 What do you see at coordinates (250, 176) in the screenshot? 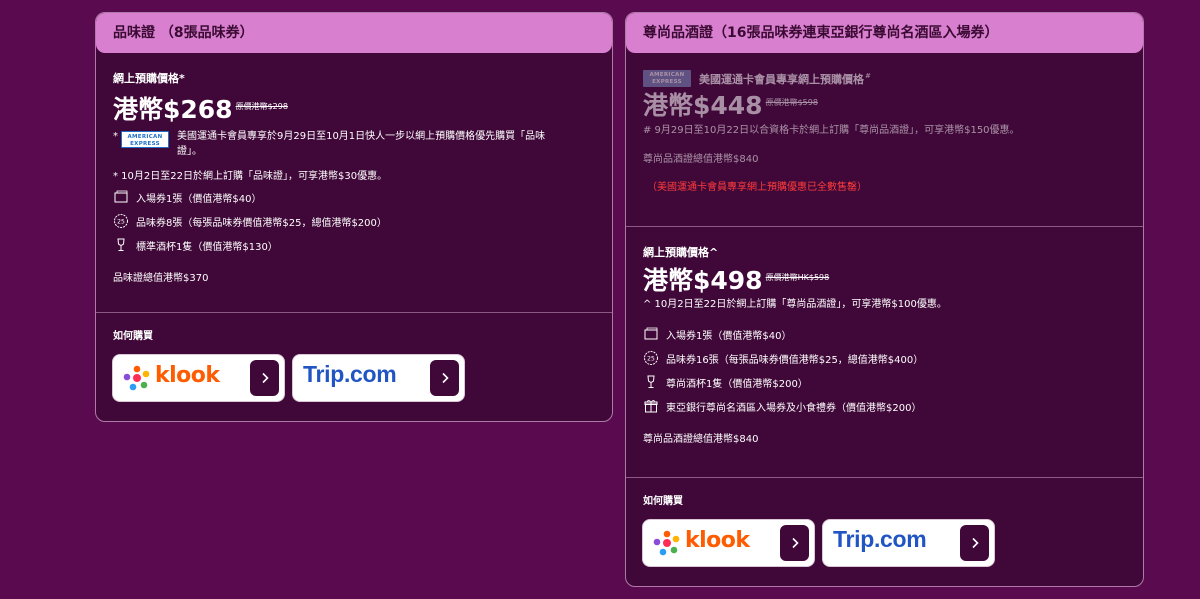
I see `discount-note: * 10月2日至22日於網上訂購「品味證」，可享港幣$30優惠。` at bounding box center [250, 176].